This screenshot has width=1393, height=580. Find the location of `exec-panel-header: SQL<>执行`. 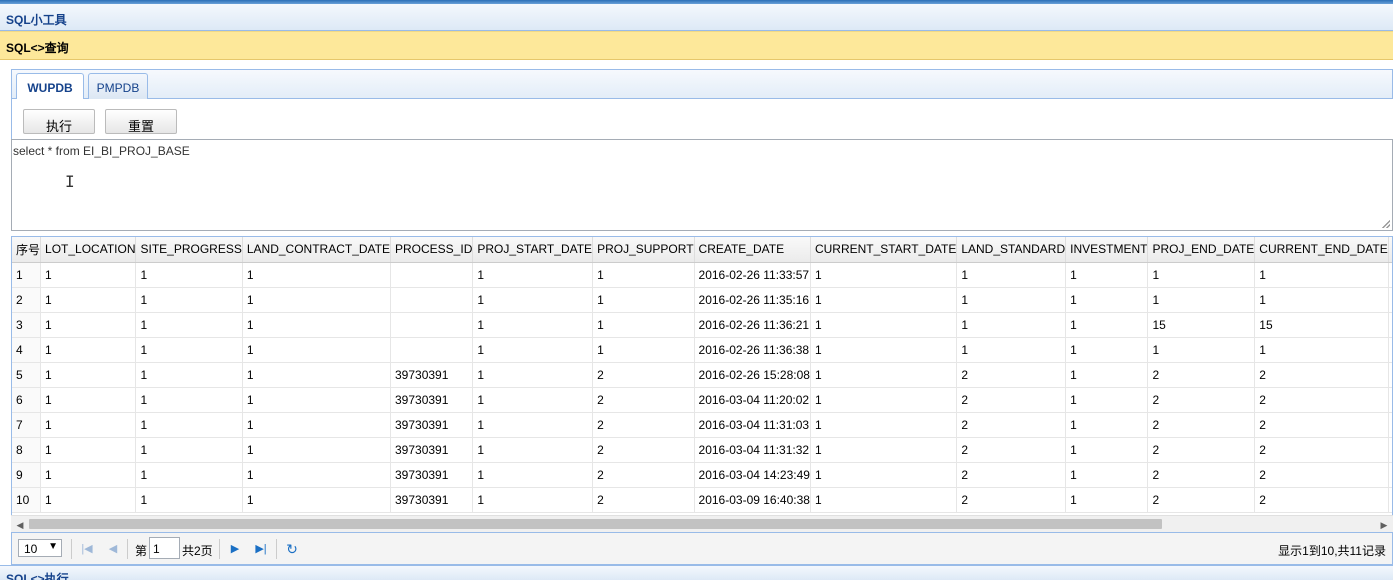

exec-panel-header: SQL<>执行 is located at coordinates (696, 572).